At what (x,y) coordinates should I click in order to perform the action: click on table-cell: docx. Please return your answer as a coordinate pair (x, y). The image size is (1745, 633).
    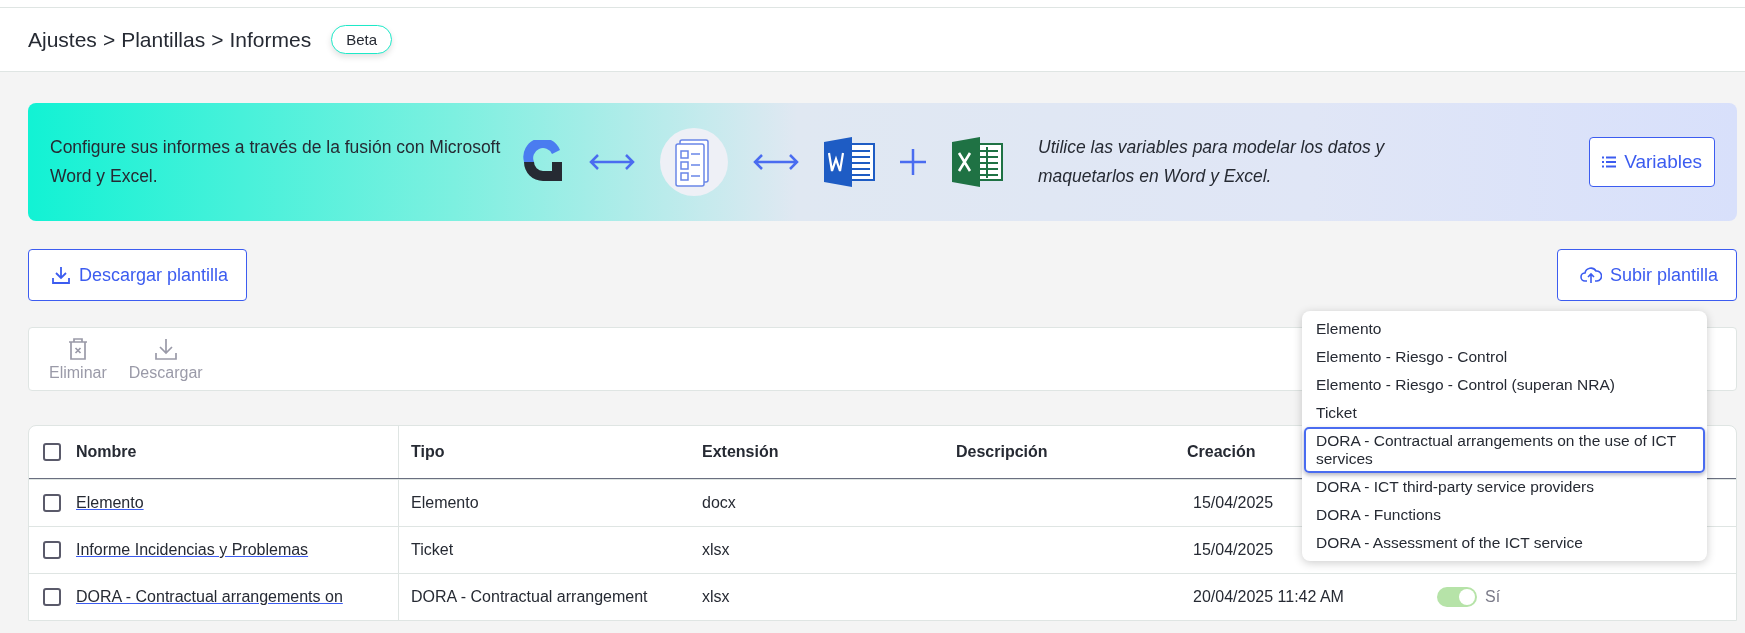
    Looking at the image, I should click on (719, 503).